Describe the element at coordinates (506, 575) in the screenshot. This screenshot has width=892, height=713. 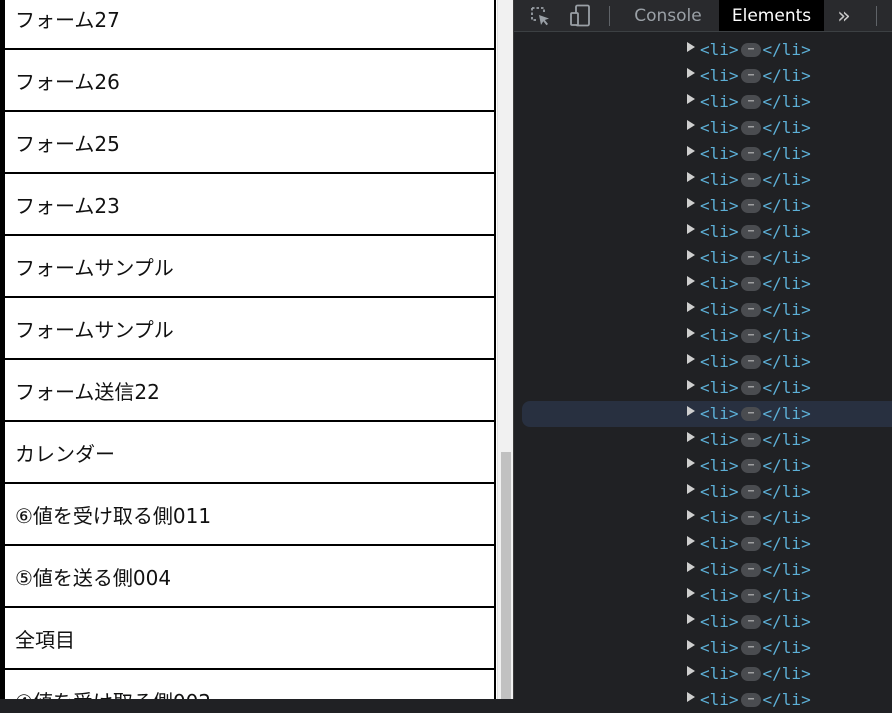
I see `scrollbar-thumb` at that location.